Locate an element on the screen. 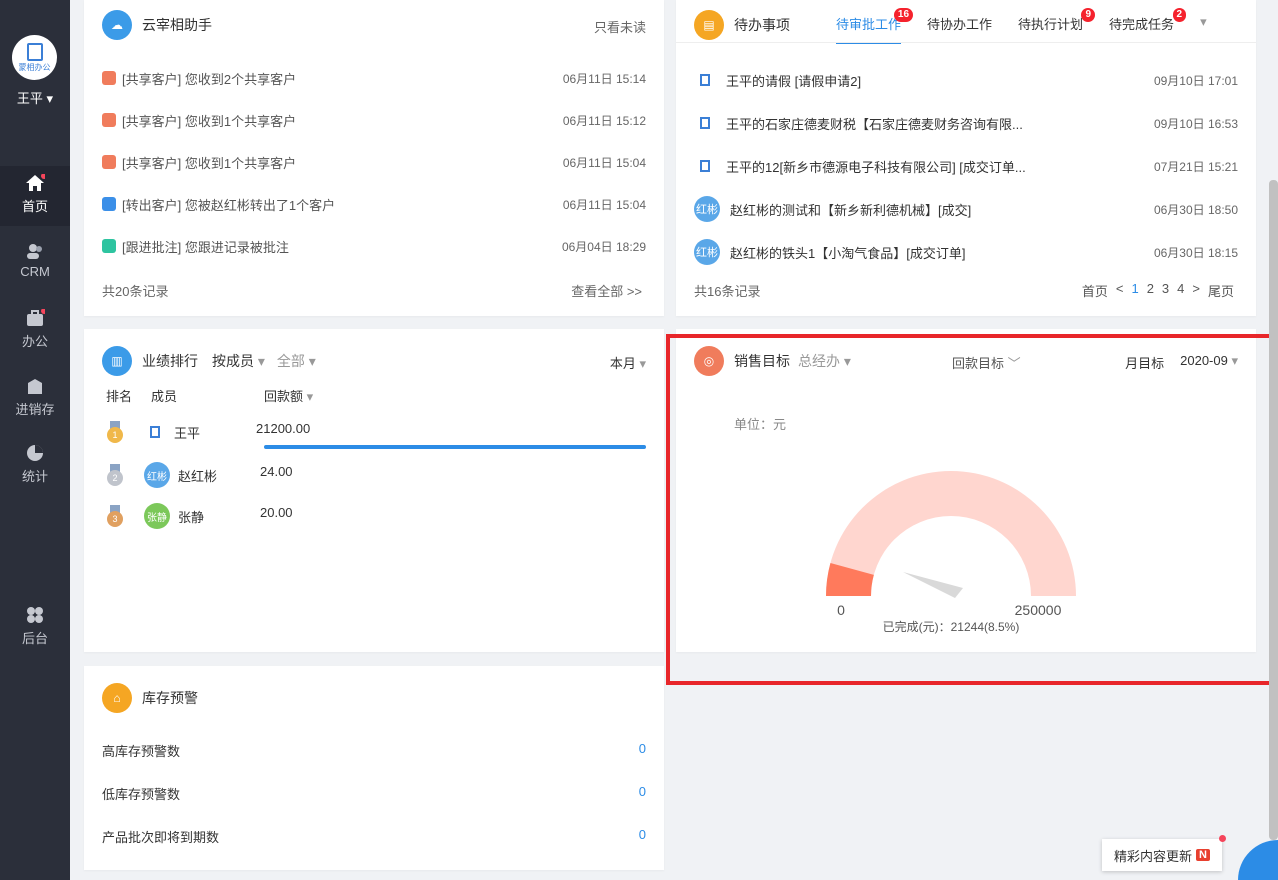 Image resolution: width=1278 pixels, height=880 pixels. card-title: 业绩排行 is located at coordinates (170, 361).